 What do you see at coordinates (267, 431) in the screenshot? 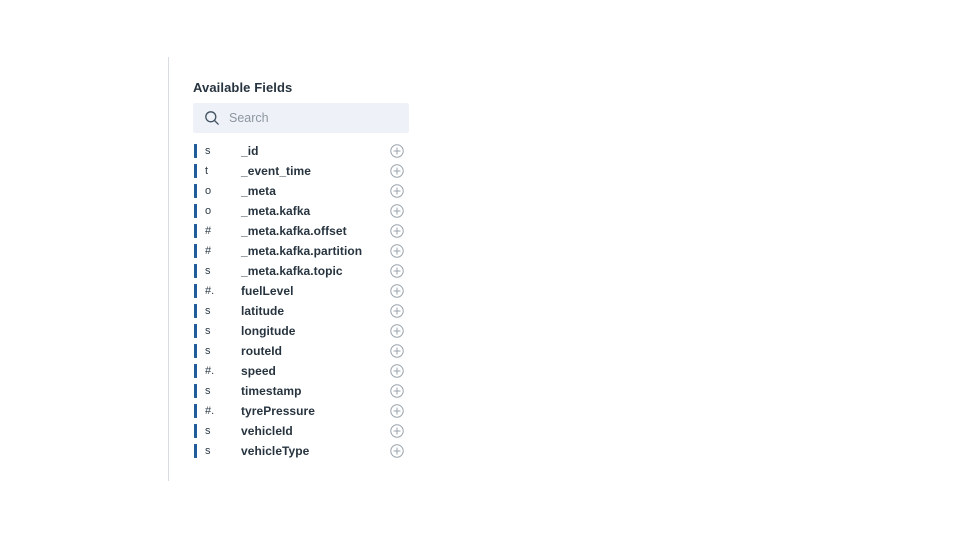
I see `field-name-label: vehicleId` at bounding box center [267, 431].